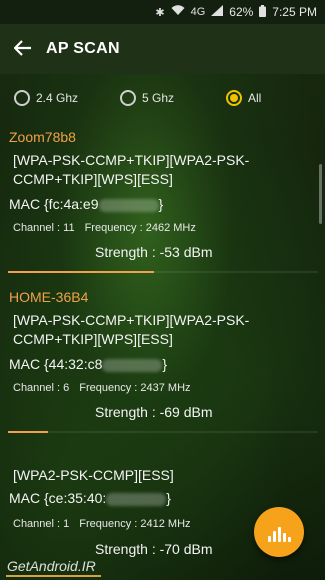  I want to click on status-bar: ✱ 4G 62% 7:25 PM, so click(162, 12).